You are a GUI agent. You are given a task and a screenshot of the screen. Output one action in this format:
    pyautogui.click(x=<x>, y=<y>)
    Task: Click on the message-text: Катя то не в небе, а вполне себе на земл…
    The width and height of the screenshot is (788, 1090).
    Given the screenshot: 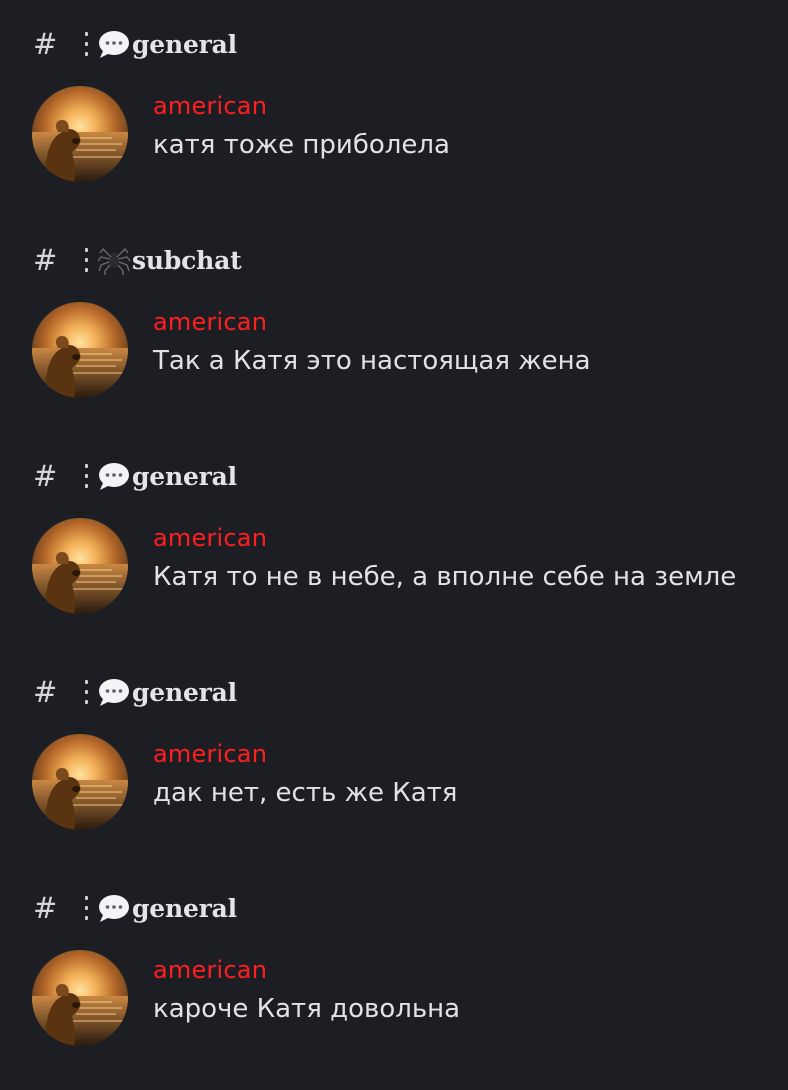 What is the action you would take?
    pyautogui.click(x=445, y=577)
    